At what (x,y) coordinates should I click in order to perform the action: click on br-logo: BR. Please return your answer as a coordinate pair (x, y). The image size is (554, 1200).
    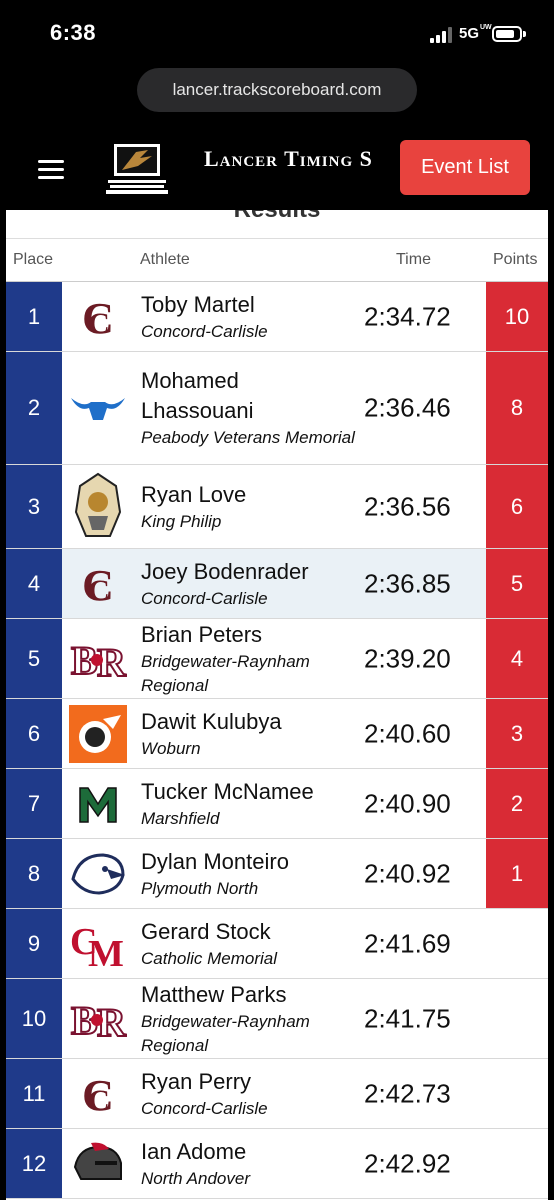
    Looking at the image, I should click on (98, 1019).